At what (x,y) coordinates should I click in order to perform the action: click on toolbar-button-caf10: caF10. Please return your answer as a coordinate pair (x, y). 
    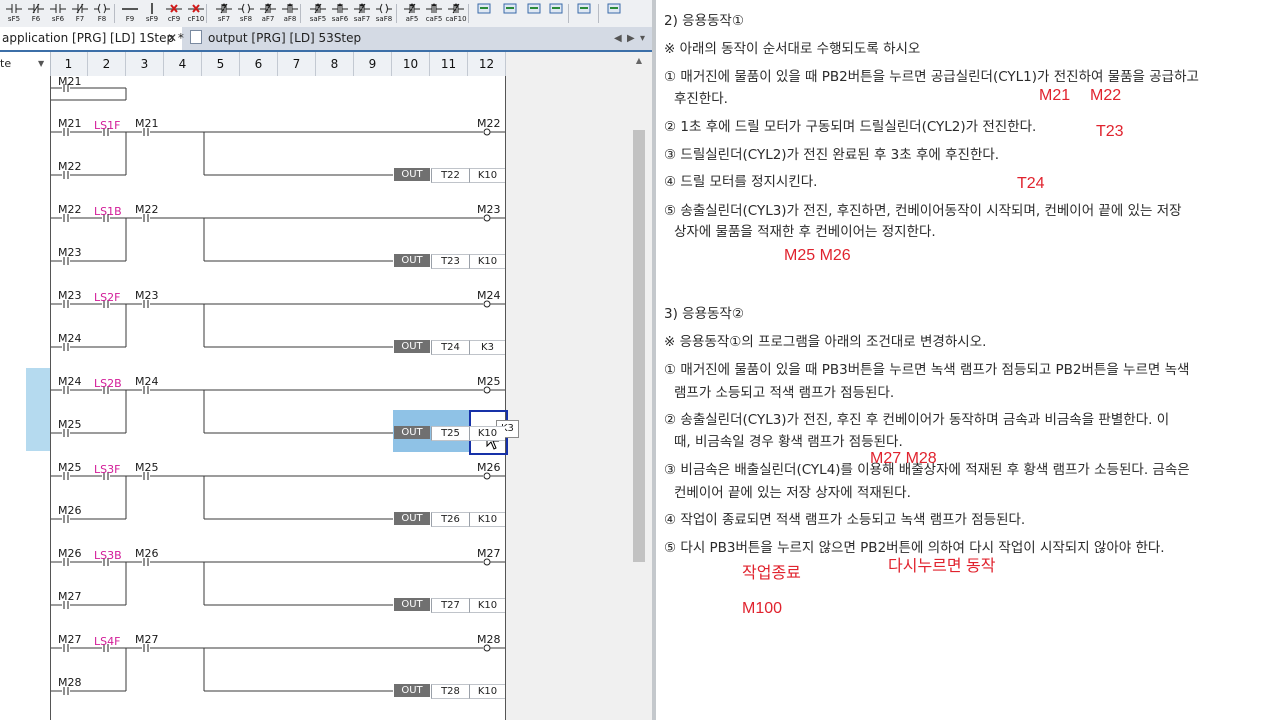
    Looking at the image, I should click on (456, 13).